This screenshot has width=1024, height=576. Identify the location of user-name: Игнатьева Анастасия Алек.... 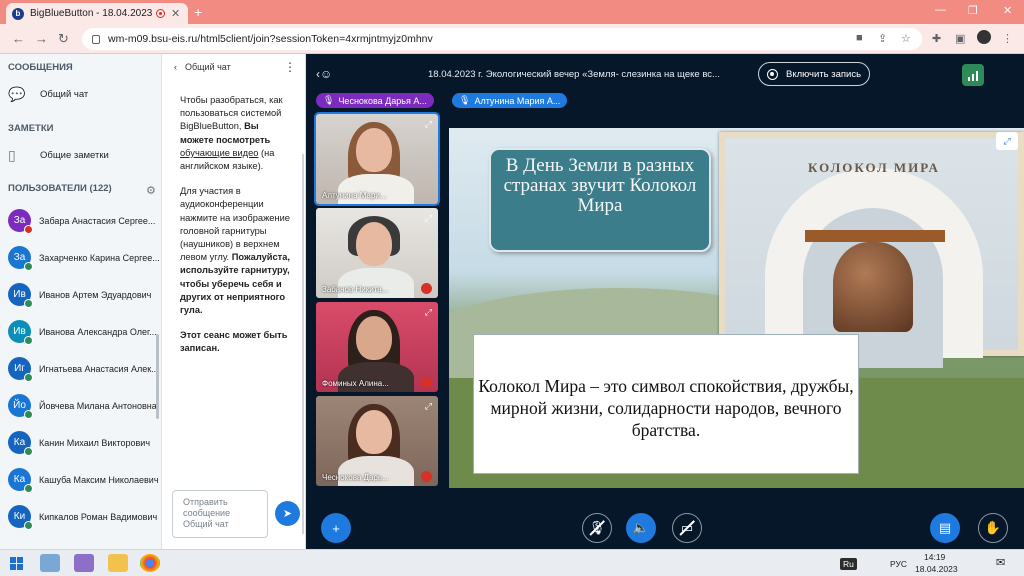
(99, 368).